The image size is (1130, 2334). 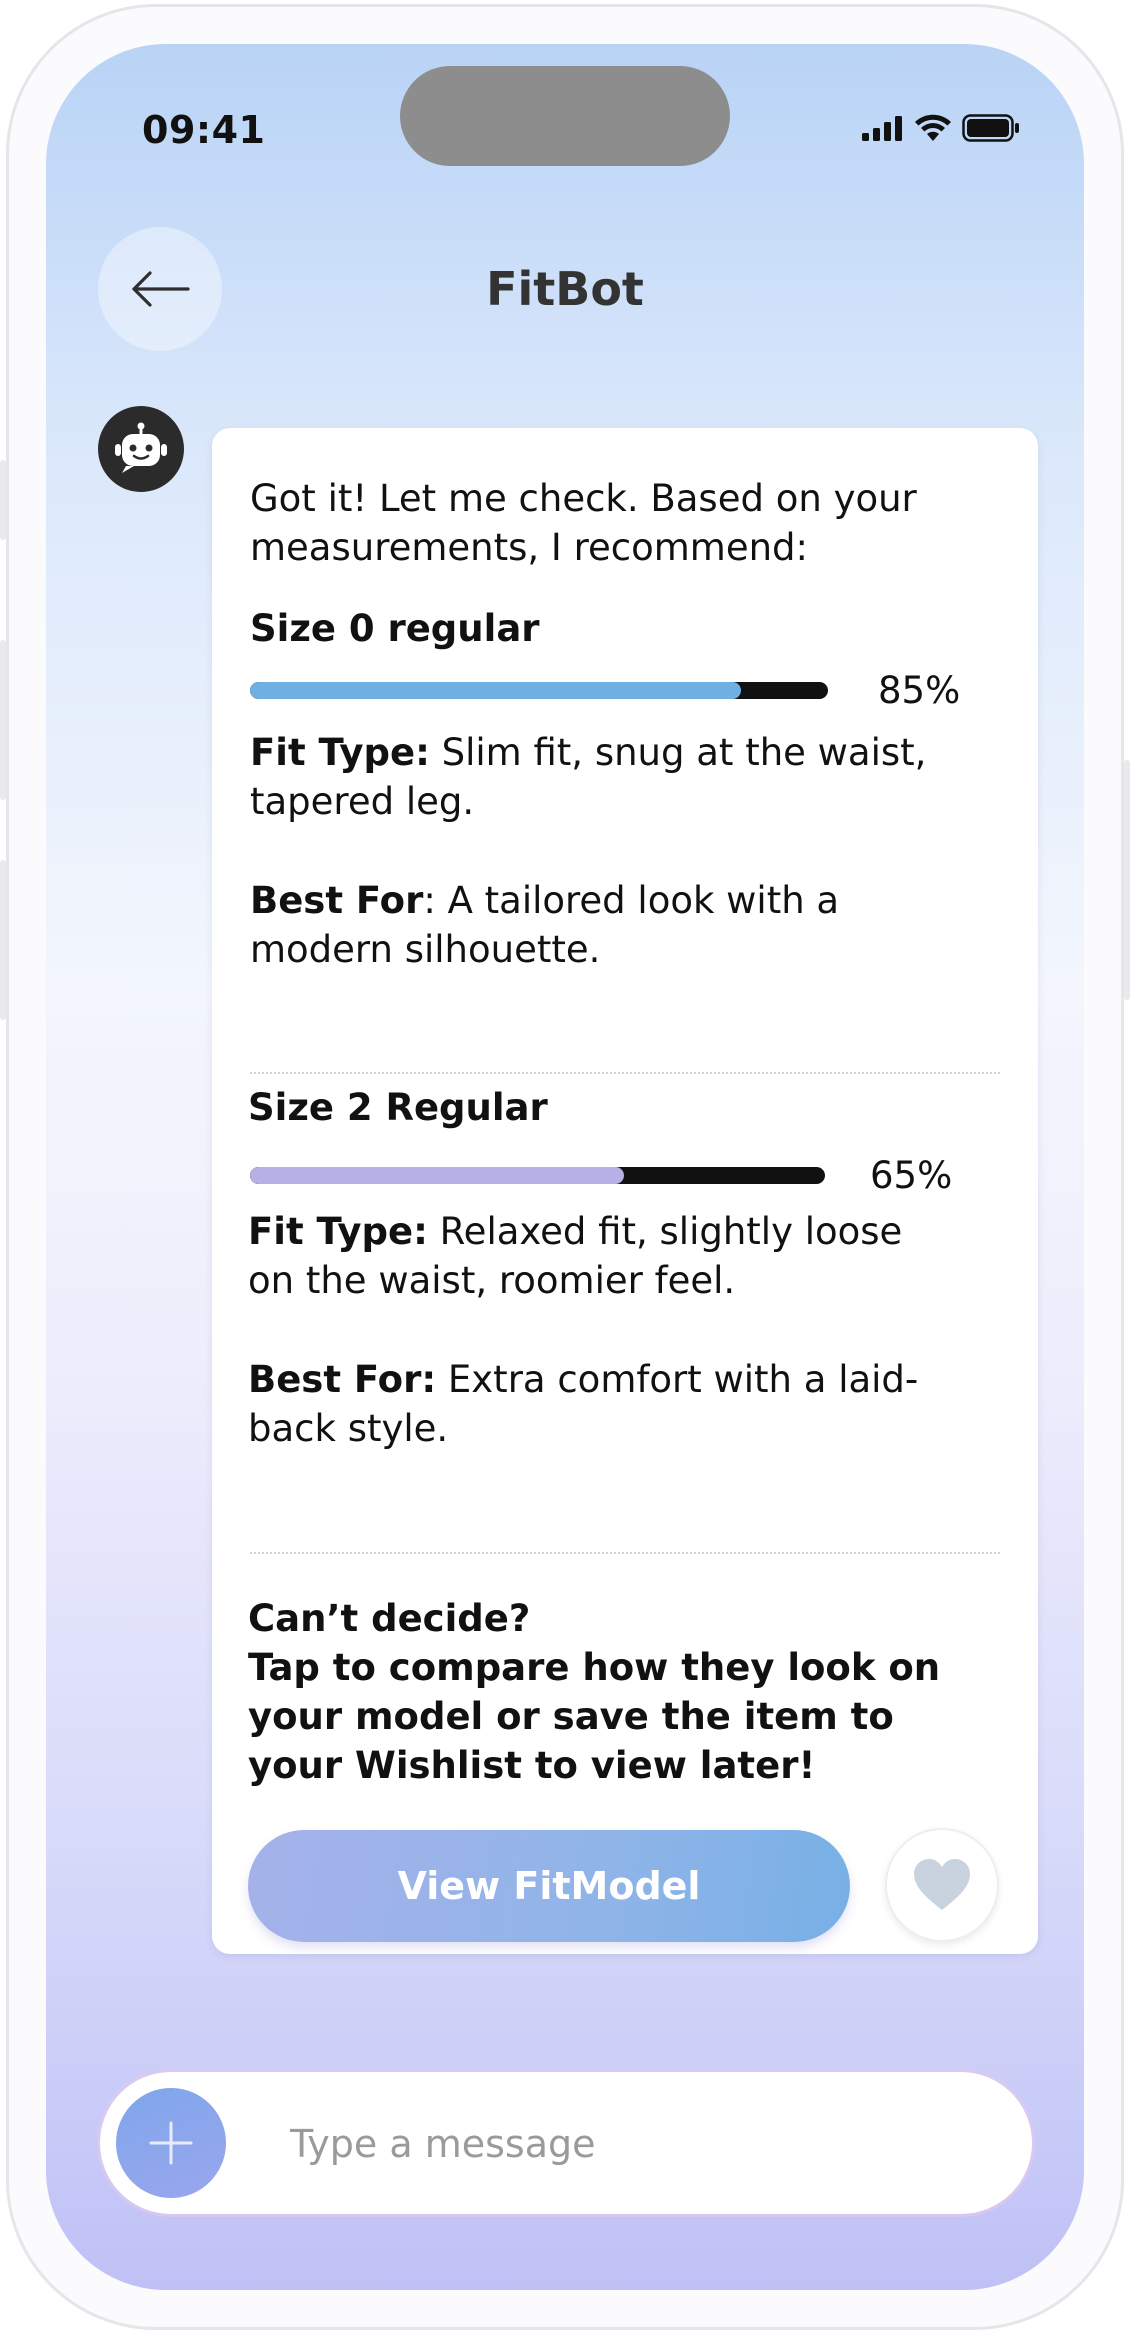 What do you see at coordinates (933, 127) in the screenshot?
I see `wifi-icon` at bounding box center [933, 127].